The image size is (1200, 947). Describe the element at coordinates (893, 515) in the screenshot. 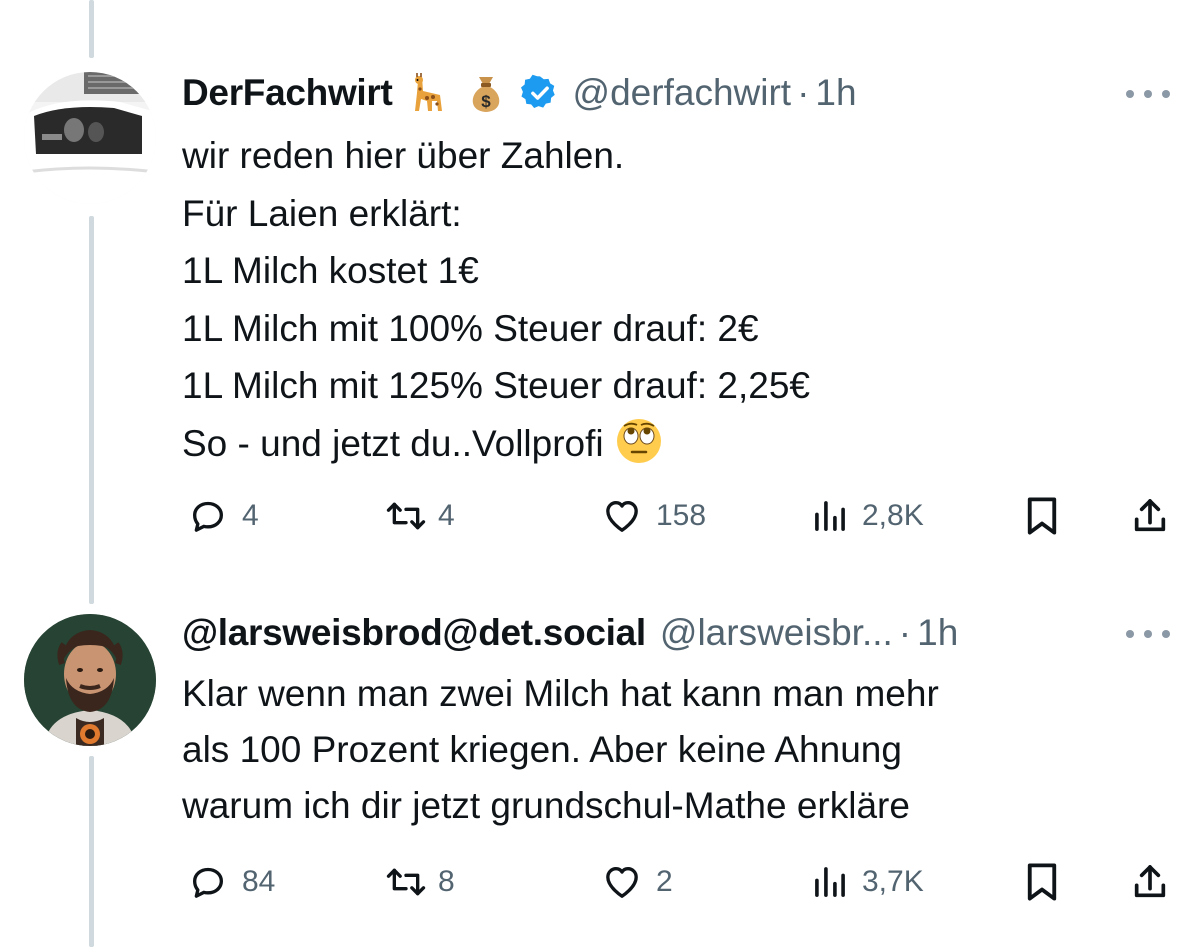

I see `views-count: 2,8K` at that location.